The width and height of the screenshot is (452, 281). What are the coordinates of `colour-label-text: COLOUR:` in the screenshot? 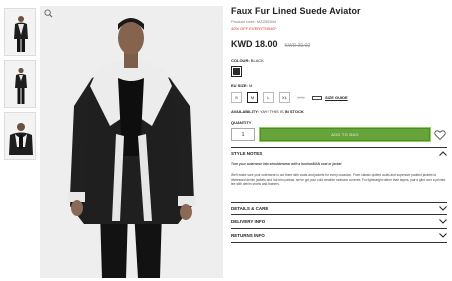 It's located at (240, 60).